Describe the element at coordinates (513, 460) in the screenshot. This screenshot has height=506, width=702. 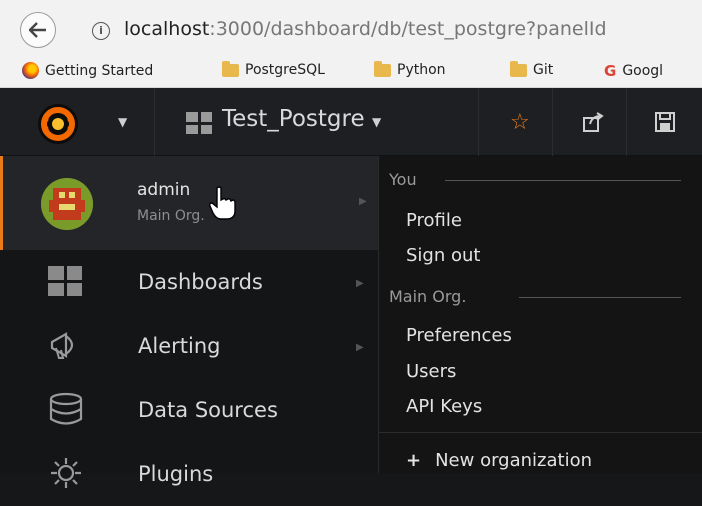
I see `new-organization-label: New organization` at that location.